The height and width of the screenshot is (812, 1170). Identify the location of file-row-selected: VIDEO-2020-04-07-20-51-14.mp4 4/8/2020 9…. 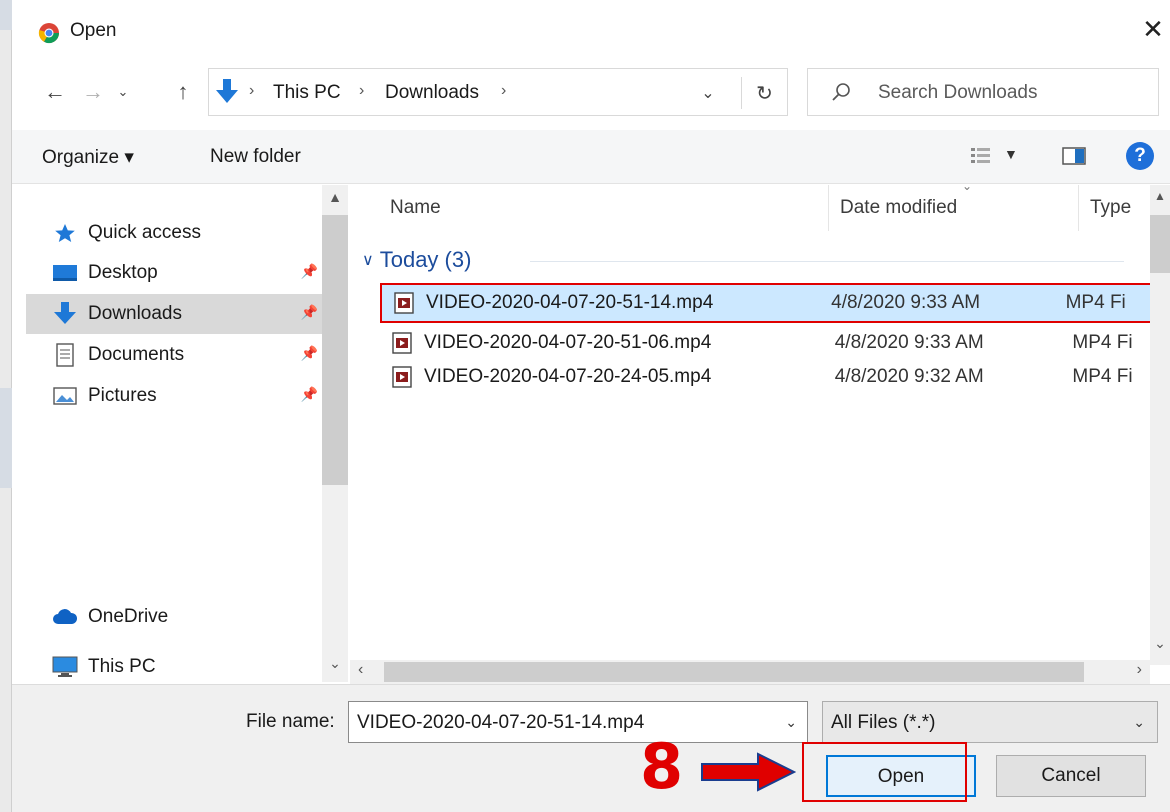
(766, 303).